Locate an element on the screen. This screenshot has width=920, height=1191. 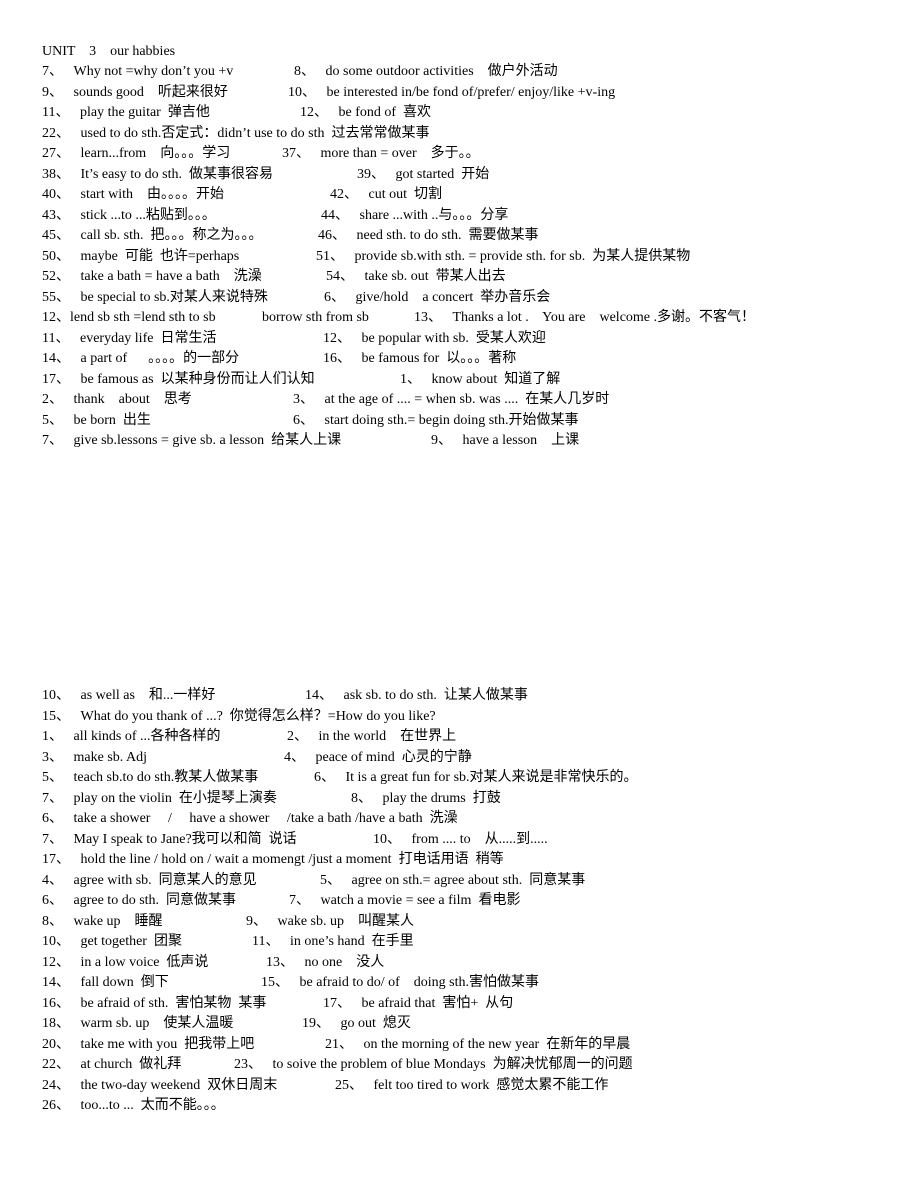
phrase-entry: 4、 peace of mind 心灵的宁静 is located at coordinates (378, 757).